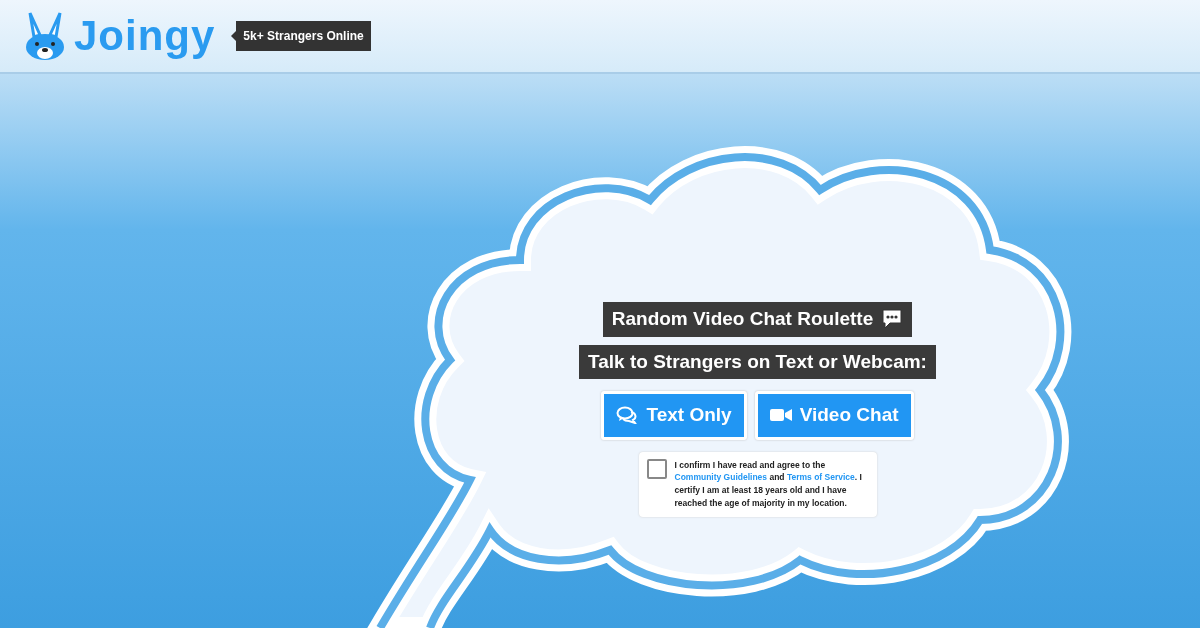 This screenshot has height=628, width=1200. Describe the element at coordinates (627, 415) in the screenshot. I see `chat-bubbles-icon` at that location.